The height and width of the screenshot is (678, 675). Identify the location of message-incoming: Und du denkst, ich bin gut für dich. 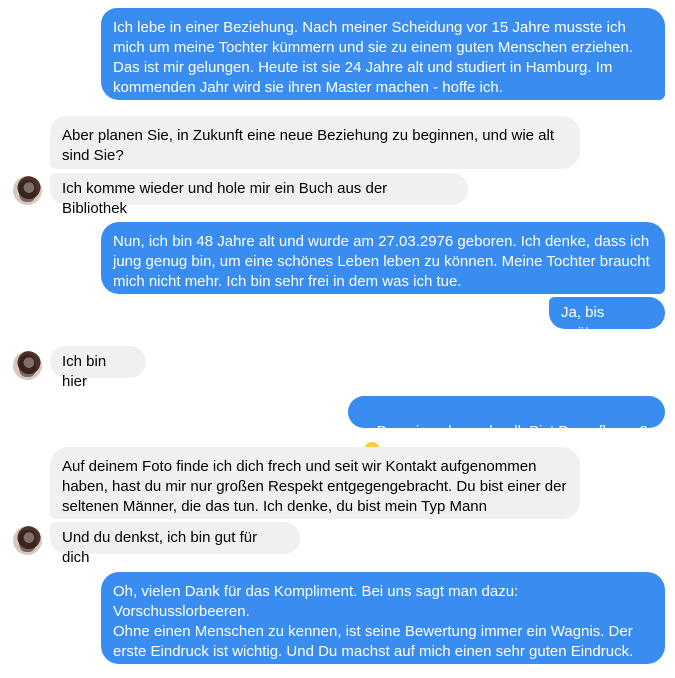
(175, 544).